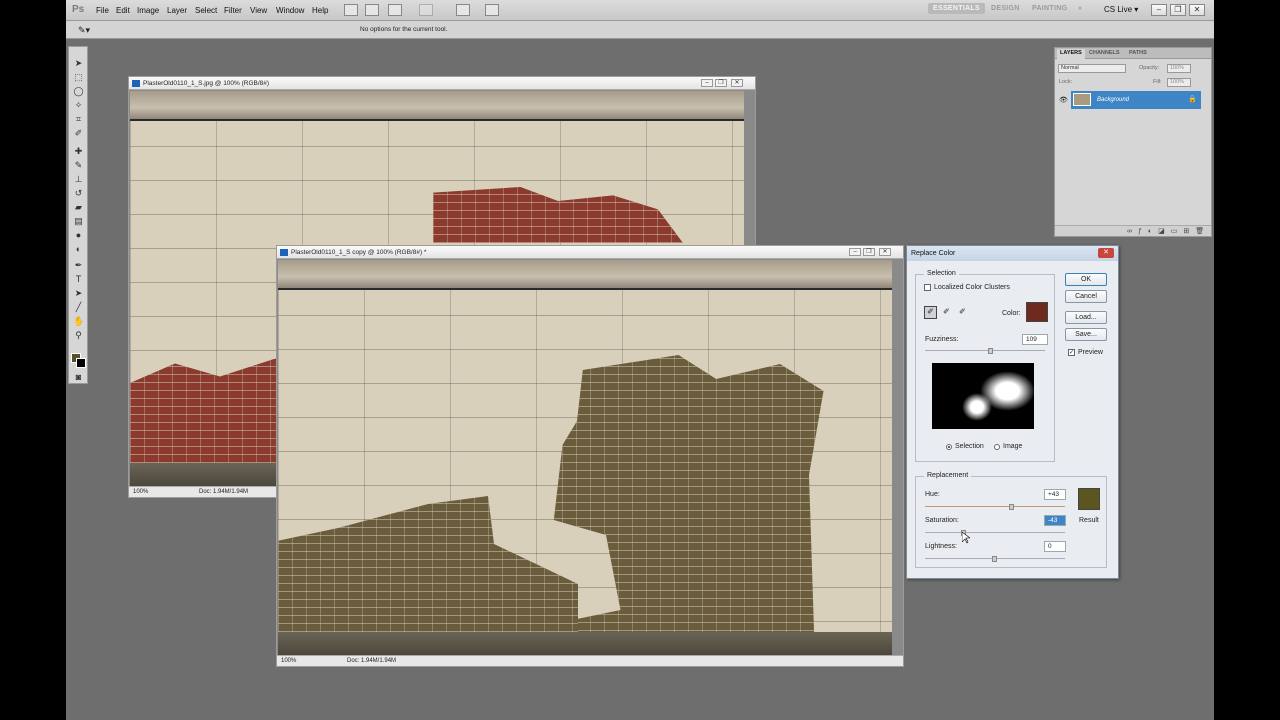 The image size is (1280, 720). I want to click on result-color-swatch, so click(1089, 499).